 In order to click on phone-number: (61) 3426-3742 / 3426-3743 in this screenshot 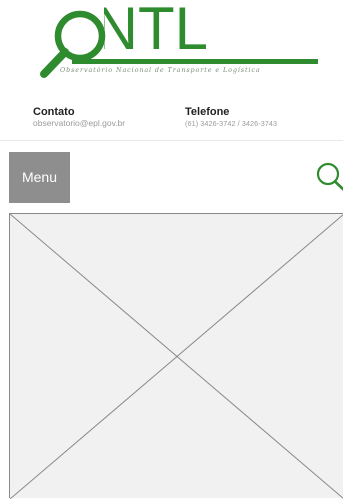, I will do `click(231, 123)`.